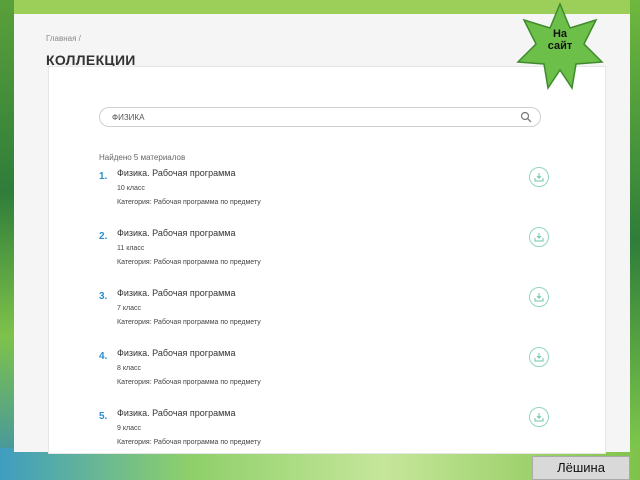 This screenshot has width=640, height=480. I want to click on item-number: 2., so click(103, 236).